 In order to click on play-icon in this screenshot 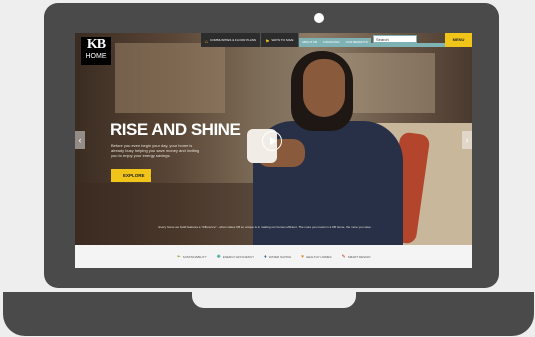, I will do `click(272, 141)`.